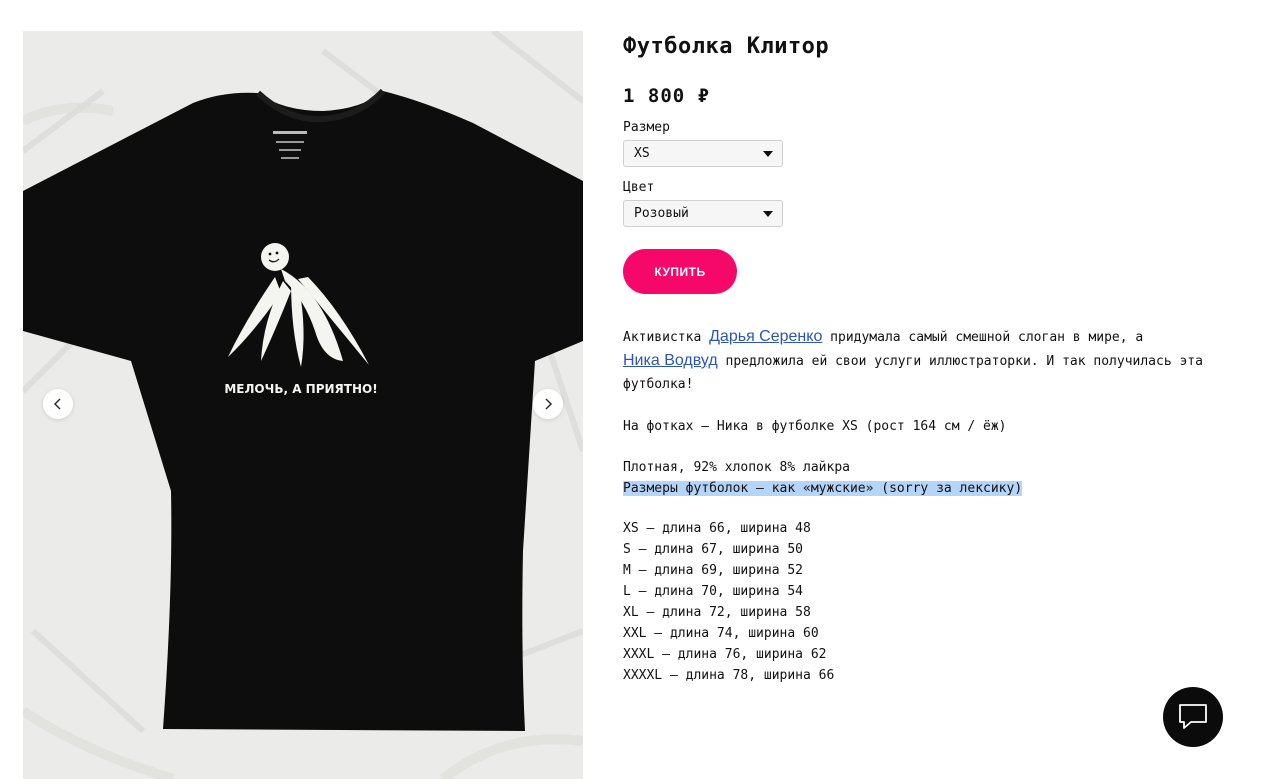 The height and width of the screenshot is (779, 1279). What do you see at coordinates (713, 549) in the screenshot?
I see `size-chart-row: S — длина 67, ширина 50` at bounding box center [713, 549].